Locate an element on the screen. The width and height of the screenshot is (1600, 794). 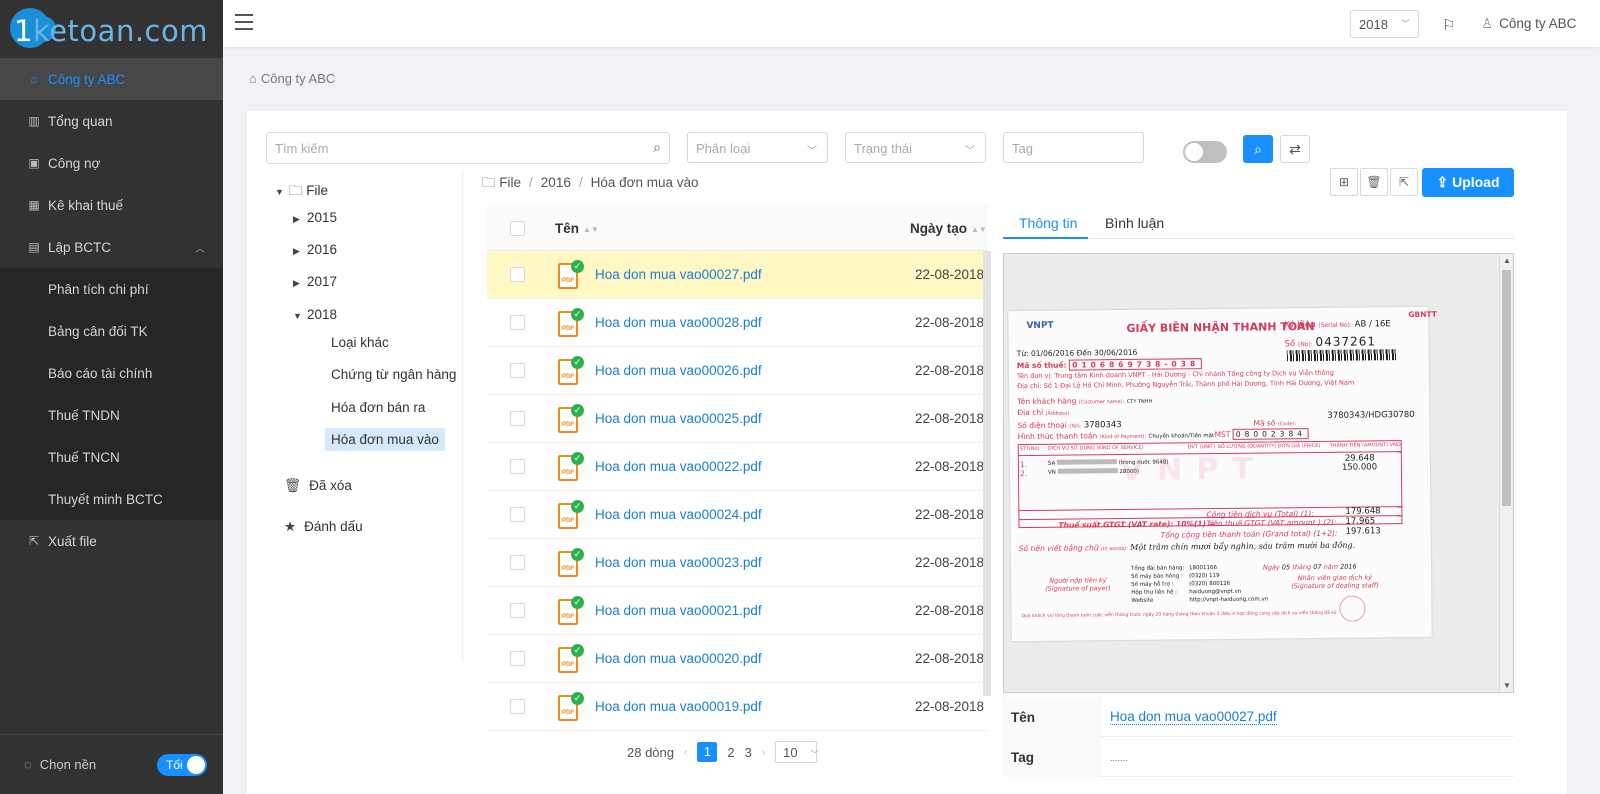
file-name-link: Hoa don mua vao00025.pdf is located at coordinates (678, 418).